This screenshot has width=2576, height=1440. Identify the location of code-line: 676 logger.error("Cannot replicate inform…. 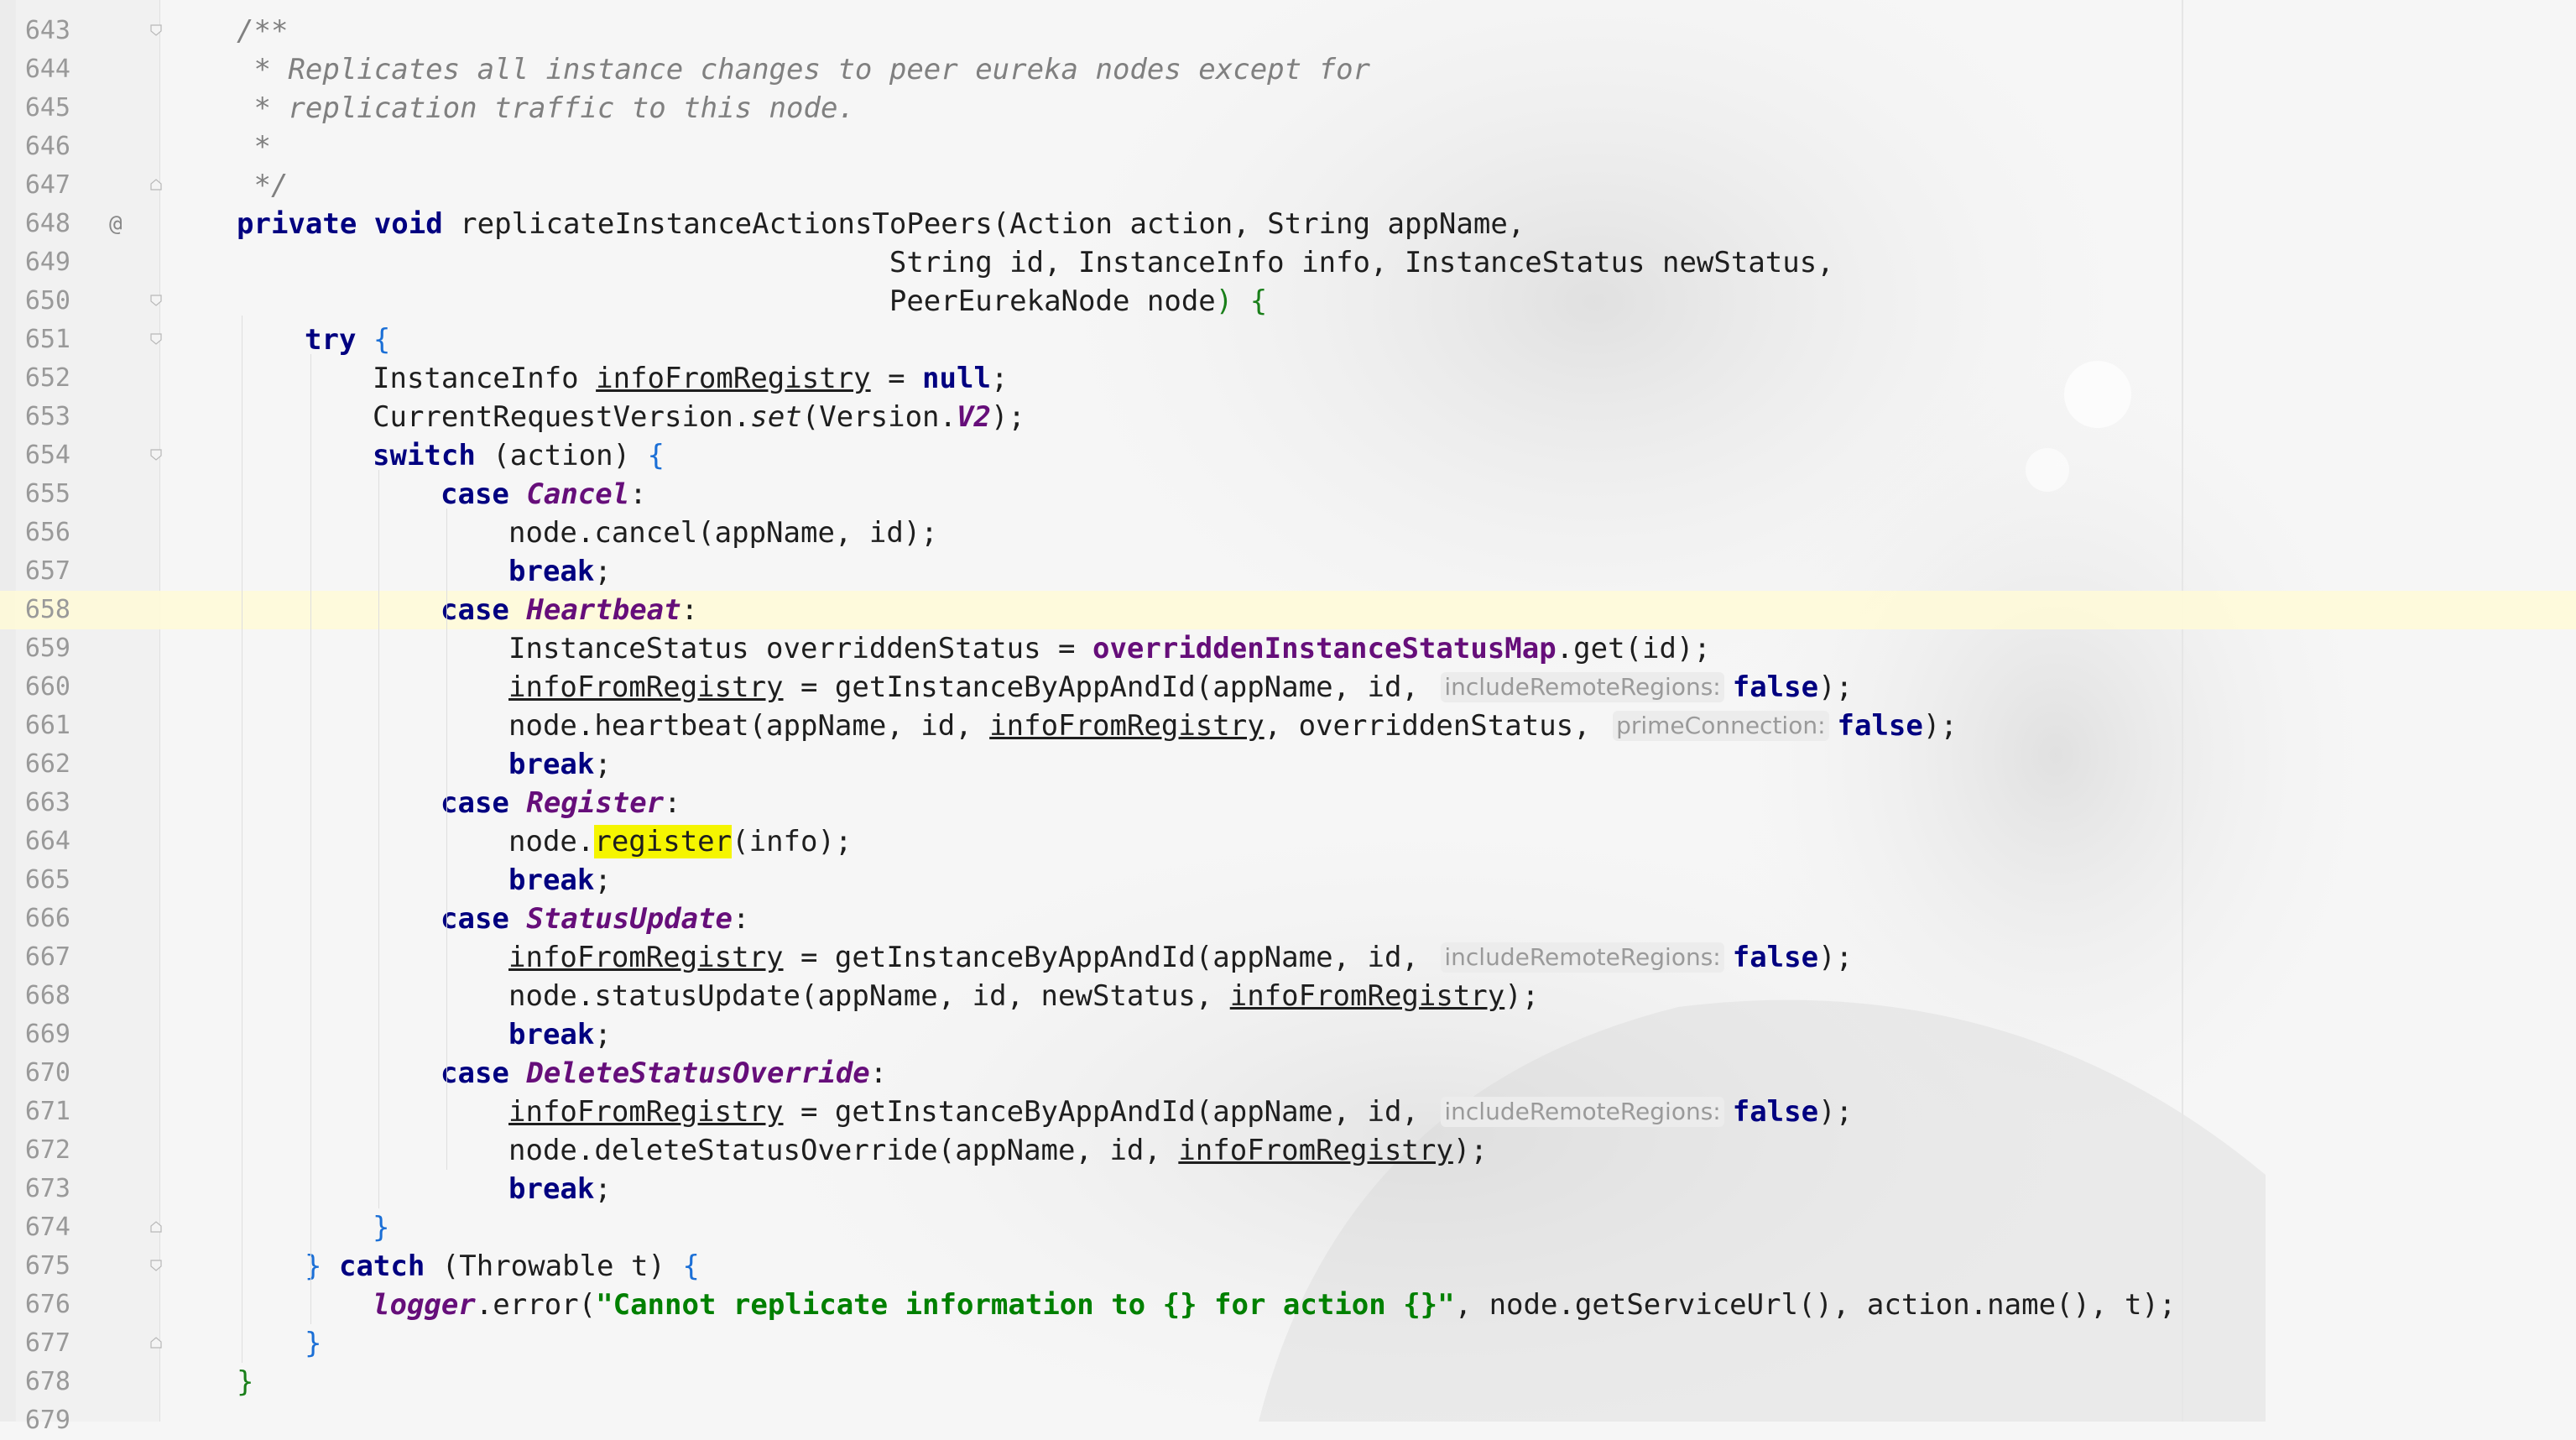
(1288, 1305).